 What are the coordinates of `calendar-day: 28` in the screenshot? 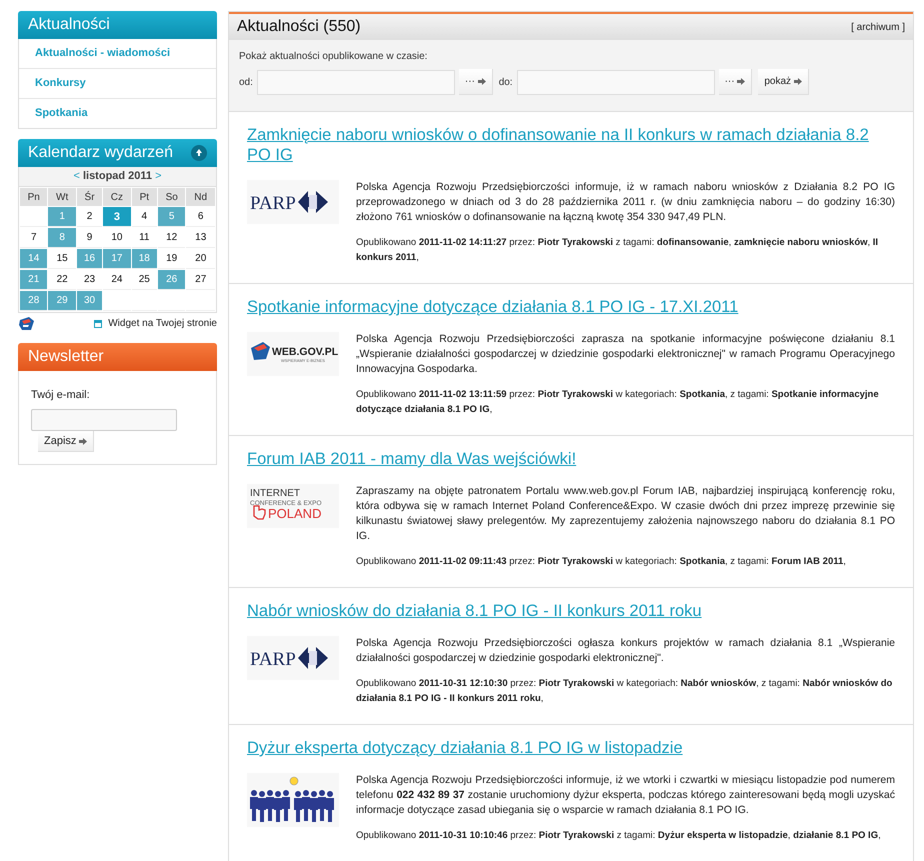 It's located at (34, 301).